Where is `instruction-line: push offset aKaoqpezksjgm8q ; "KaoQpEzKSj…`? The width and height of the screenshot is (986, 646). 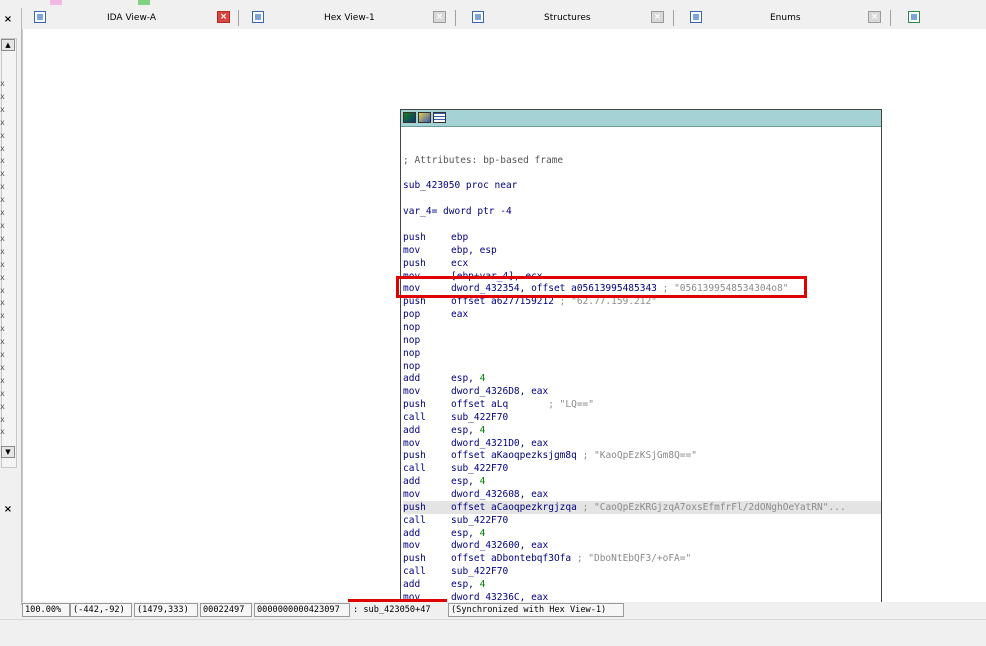 instruction-line: push offset aKaoqpezksjgm8q ; "KaoQpEzKSj… is located at coordinates (642, 455).